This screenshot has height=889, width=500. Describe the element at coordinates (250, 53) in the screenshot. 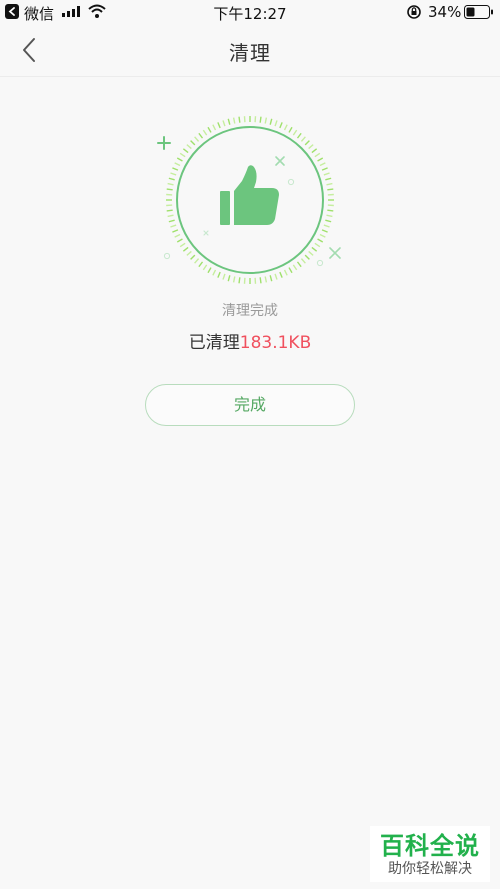

I see `page-title: 清理` at that location.